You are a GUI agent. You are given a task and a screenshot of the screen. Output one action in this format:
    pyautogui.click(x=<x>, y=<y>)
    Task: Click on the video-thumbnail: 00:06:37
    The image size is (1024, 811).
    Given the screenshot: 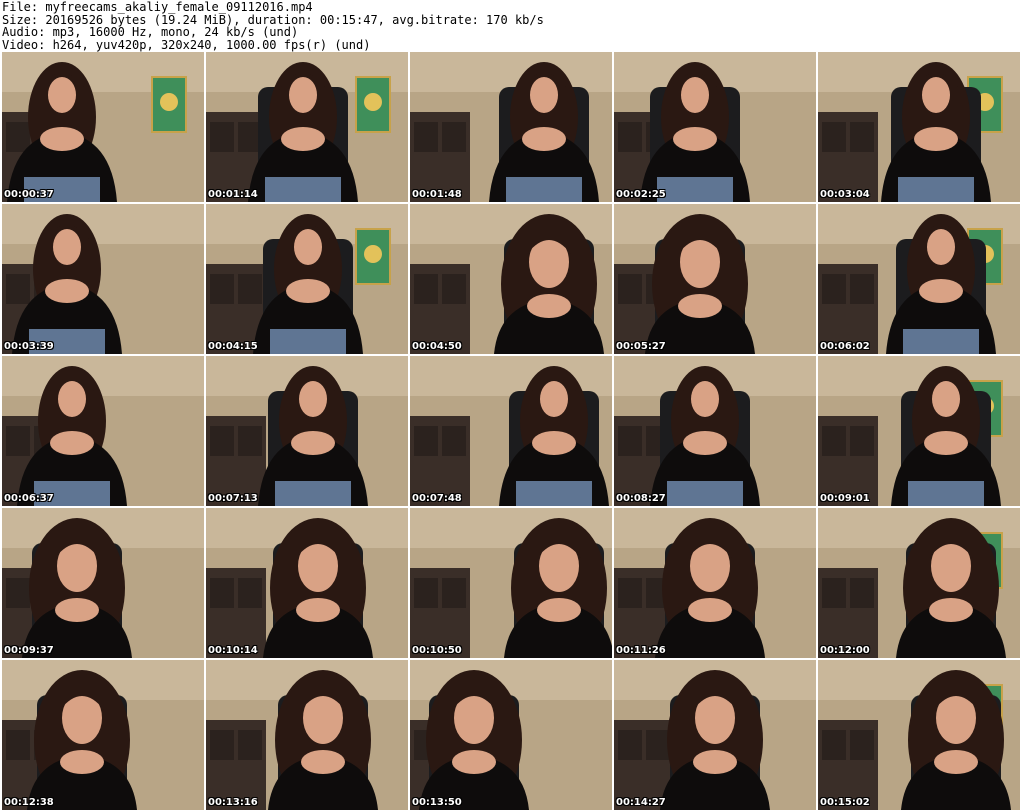 What is the action you would take?
    pyautogui.click(x=103, y=431)
    